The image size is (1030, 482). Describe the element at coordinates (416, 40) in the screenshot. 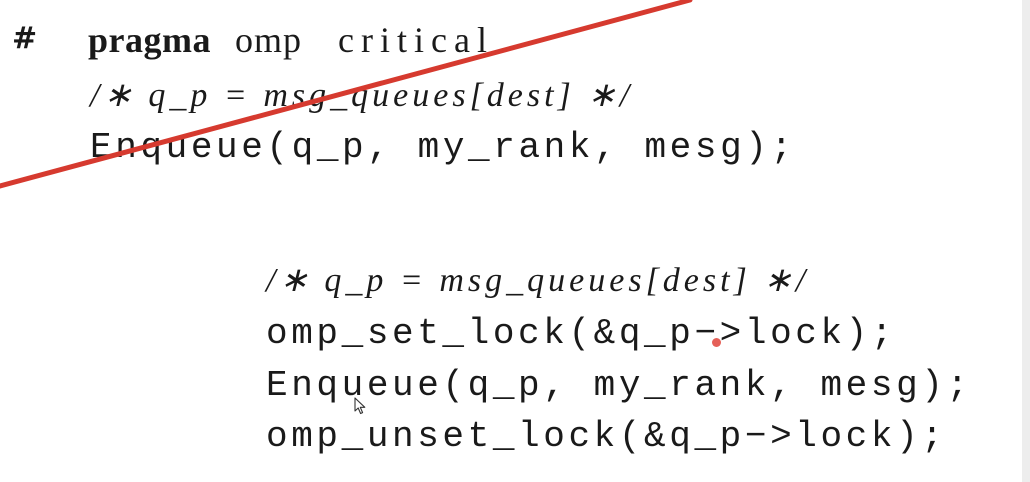

I see `pragma-critical: critical` at that location.